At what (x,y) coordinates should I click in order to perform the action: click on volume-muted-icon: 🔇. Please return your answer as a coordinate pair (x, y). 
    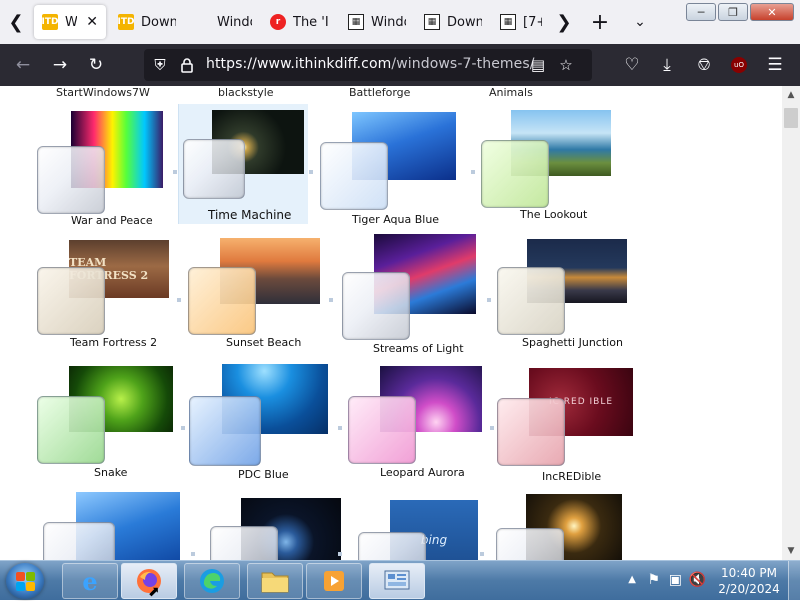
    Looking at the image, I should click on (697, 580).